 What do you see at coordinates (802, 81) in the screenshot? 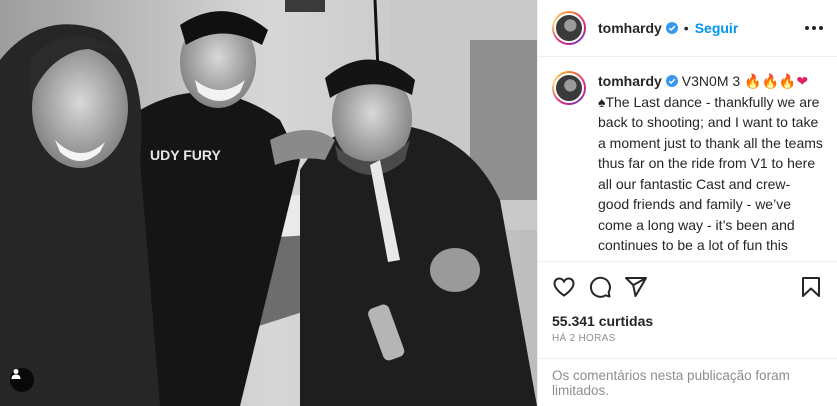
I see `heart-emoji: ❤` at bounding box center [802, 81].